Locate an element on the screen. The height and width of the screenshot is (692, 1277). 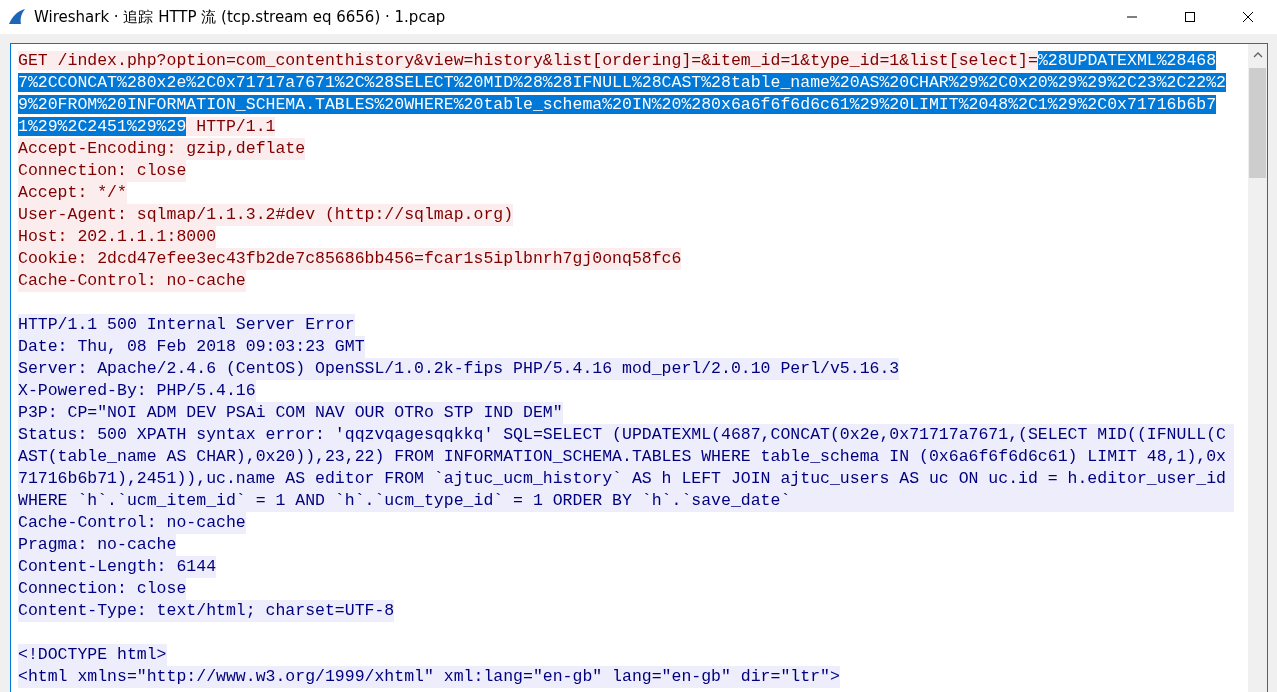
window-title: Wireshark · 追踪 HTTP 流 (tcp.stream eq 6656) · 1.pcap is located at coordinates (240, 17).